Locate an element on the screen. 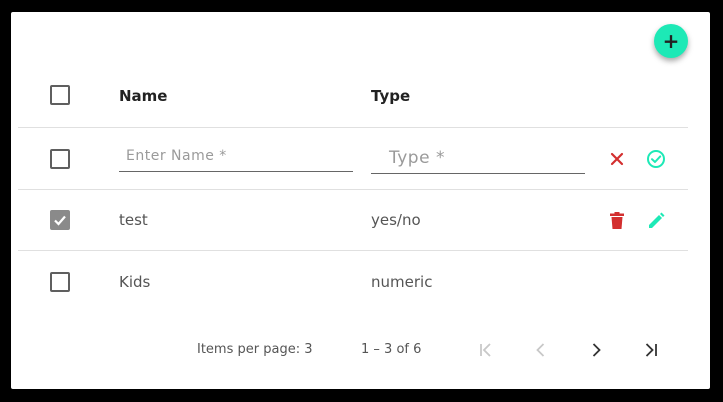  trash-icon is located at coordinates (617, 220).